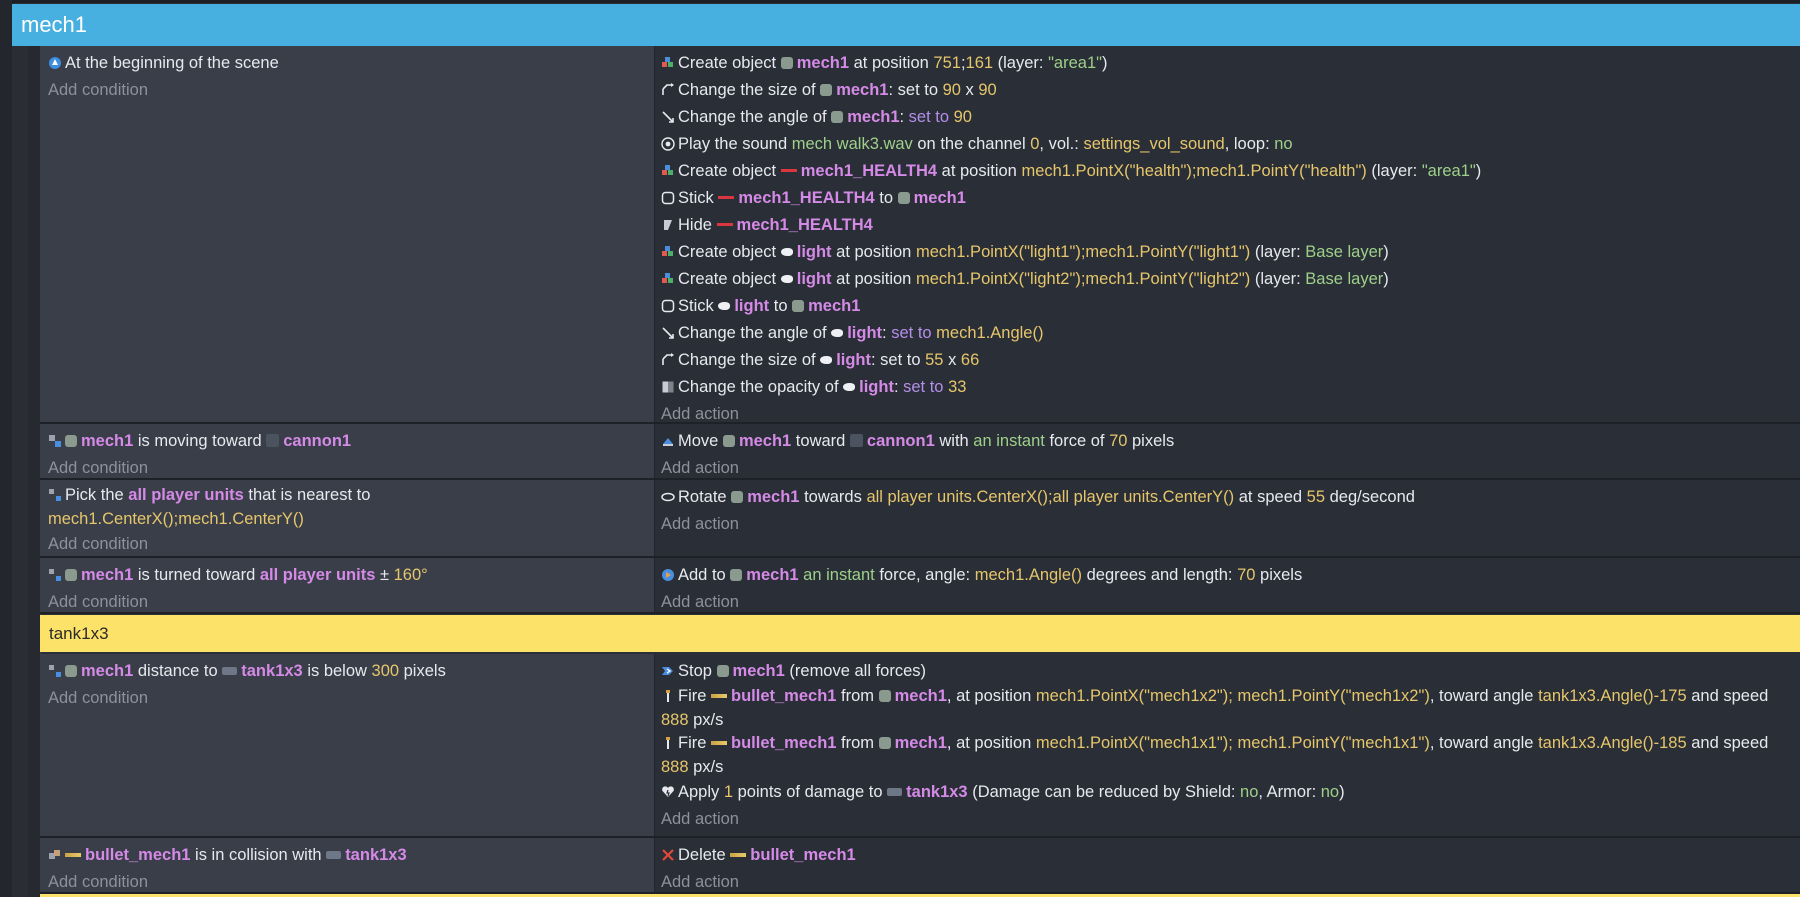 Image resolution: width=1800 pixels, height=897 pixels. What do you see at coordinates (55, 575) in the screenshot?
I see `turned-toward-icon` at bounding box center [55, 575].